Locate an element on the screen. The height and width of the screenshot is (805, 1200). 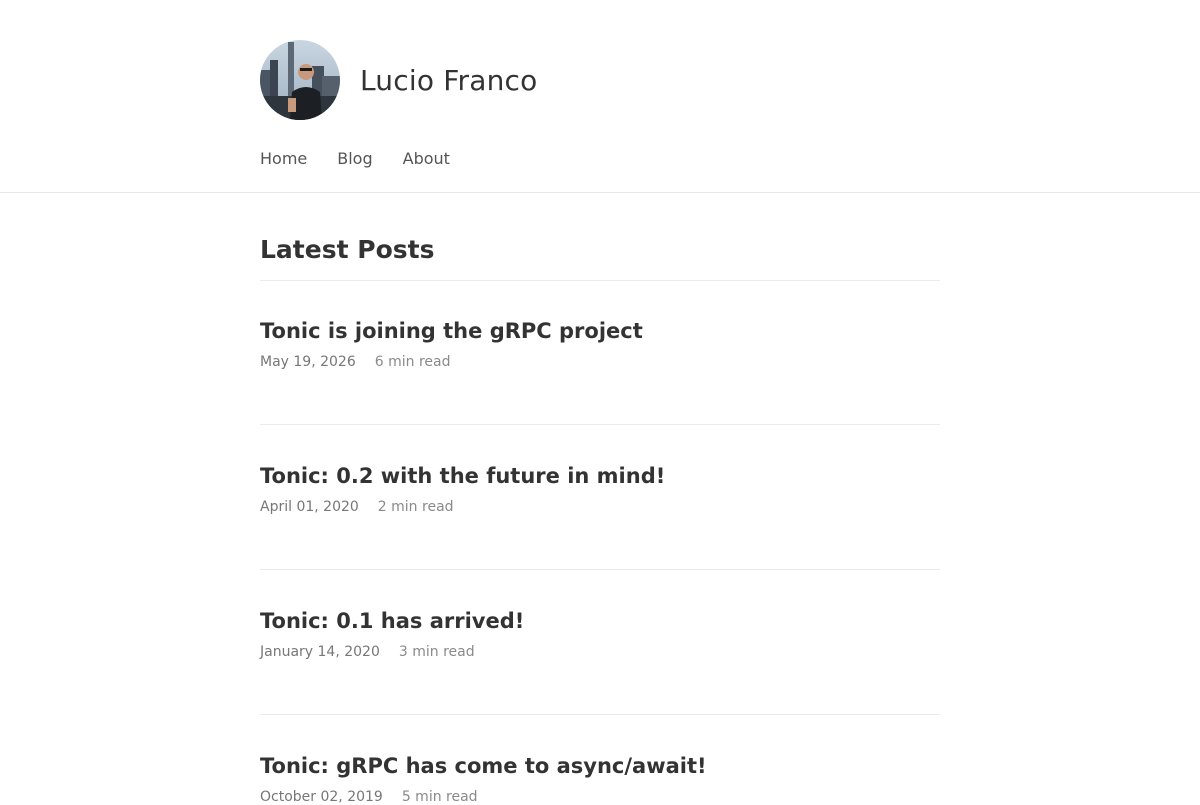
section-title: Latest Posts is located at coordinates (347, 249).